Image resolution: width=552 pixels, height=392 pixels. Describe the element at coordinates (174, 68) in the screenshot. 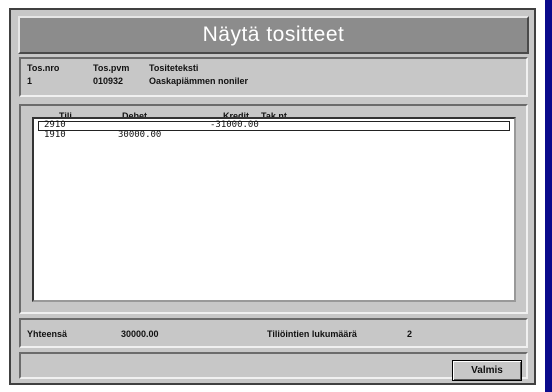

I see `voucher-text-label: Tositeteksti` at that location.